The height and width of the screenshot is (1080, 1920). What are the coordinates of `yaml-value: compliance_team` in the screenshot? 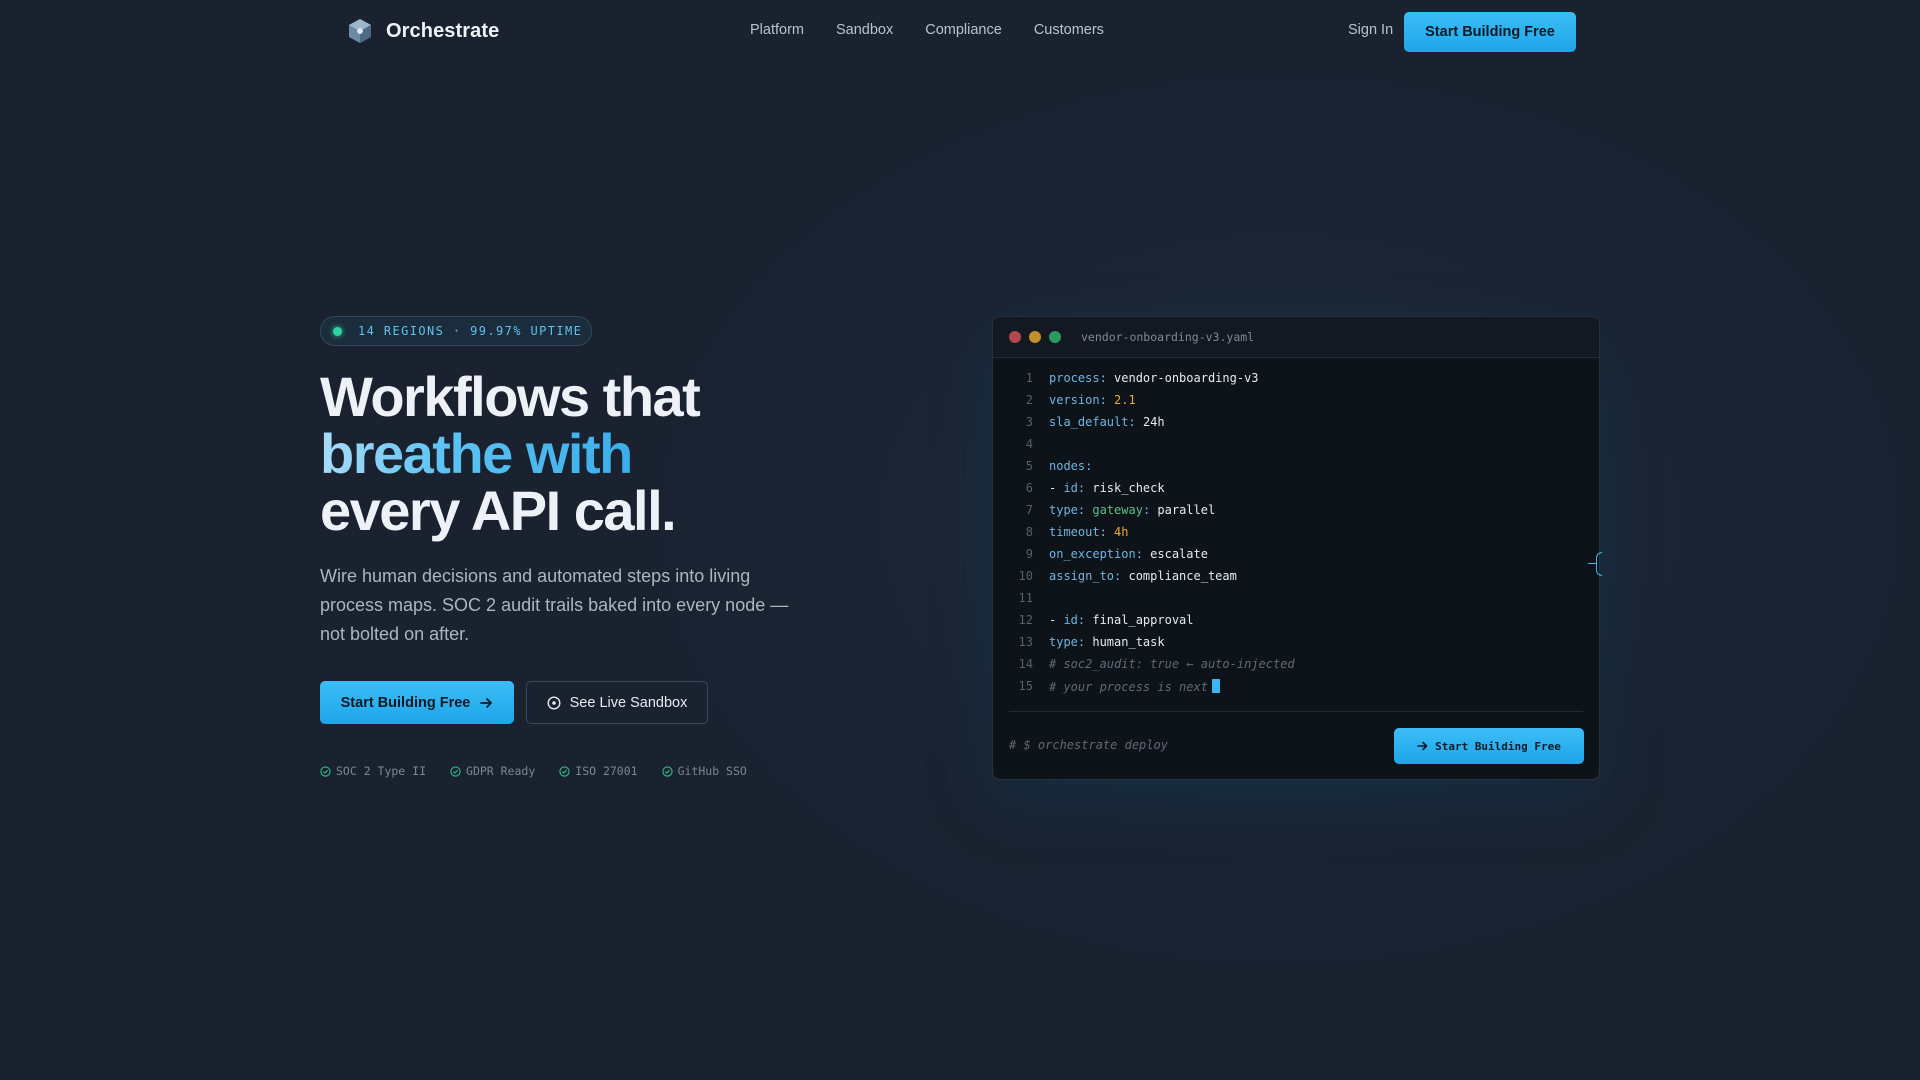 It's located at (1182, 576).